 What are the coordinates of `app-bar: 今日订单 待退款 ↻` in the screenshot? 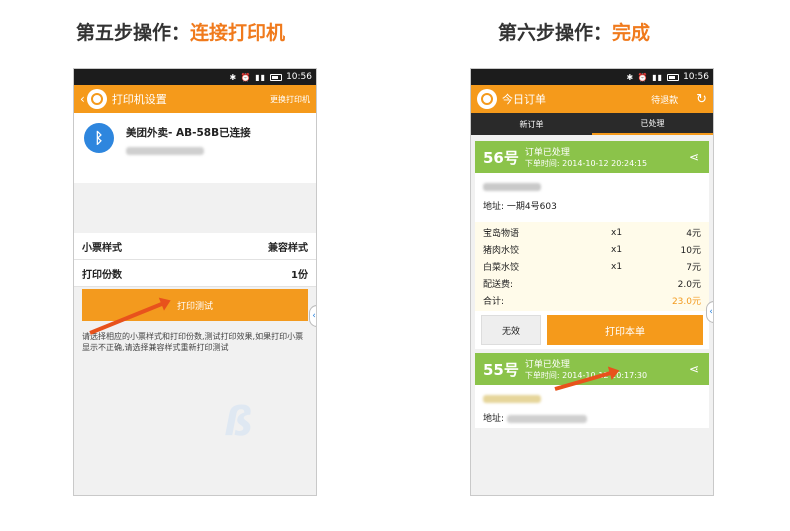 It's located at (592, 99).